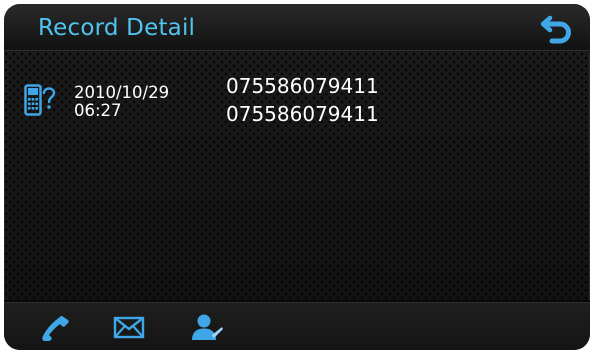 This screenshot has height=354, width=594. What do you see at coordinates (117, 28) in the screenshot?
I see `page-title: Record Detail` at bounding box center [117, 28].